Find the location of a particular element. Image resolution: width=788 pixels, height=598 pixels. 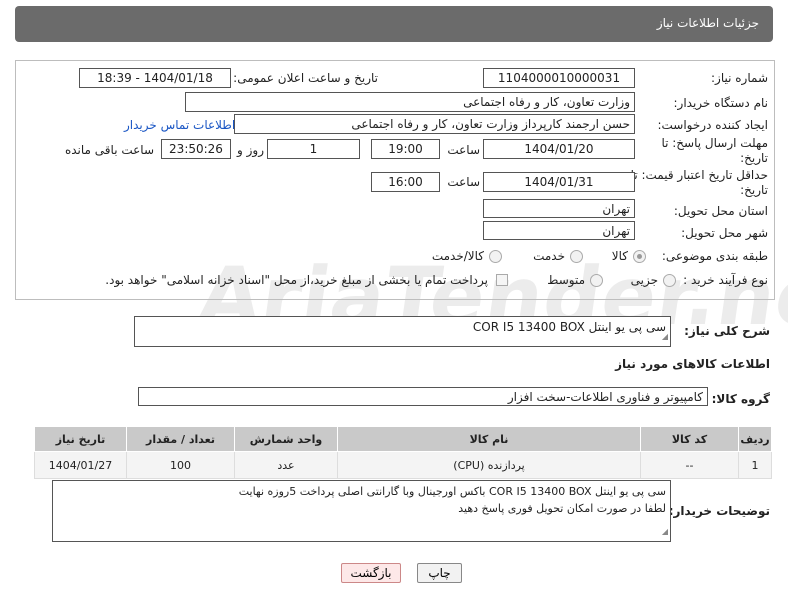

buyer-contact-link: اطلاعات تماس خریدار is located at coordinates (179, 125).